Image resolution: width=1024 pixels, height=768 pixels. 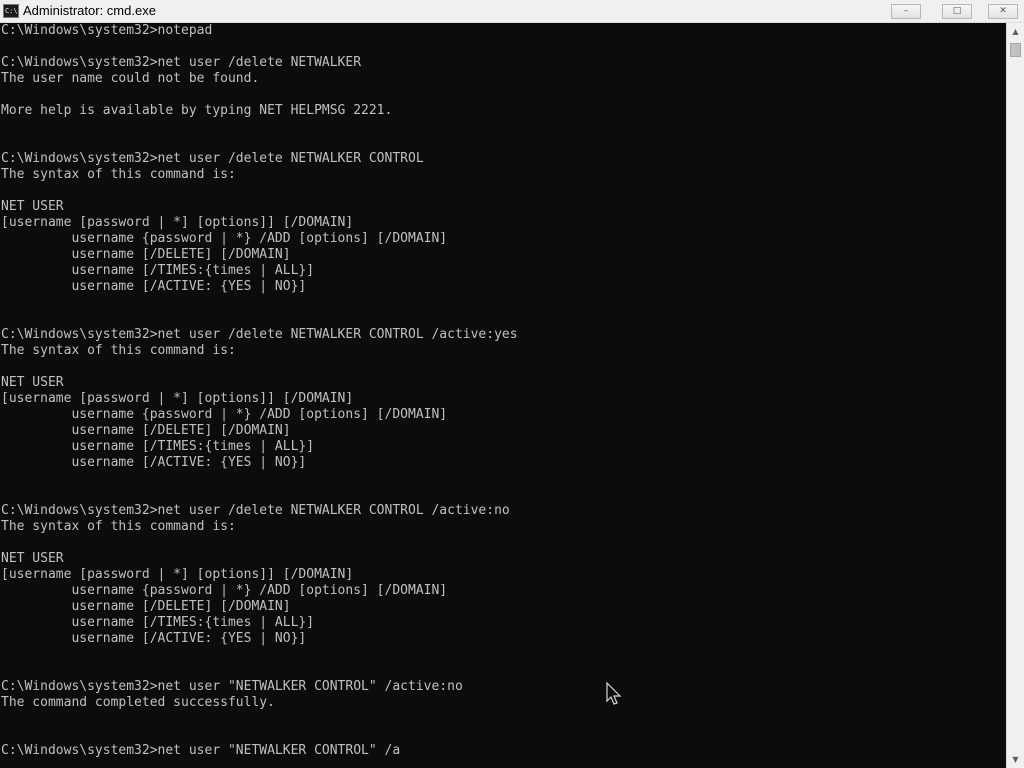 I want to click on console-line: The command completed successfully., so click(x=138, y=702).